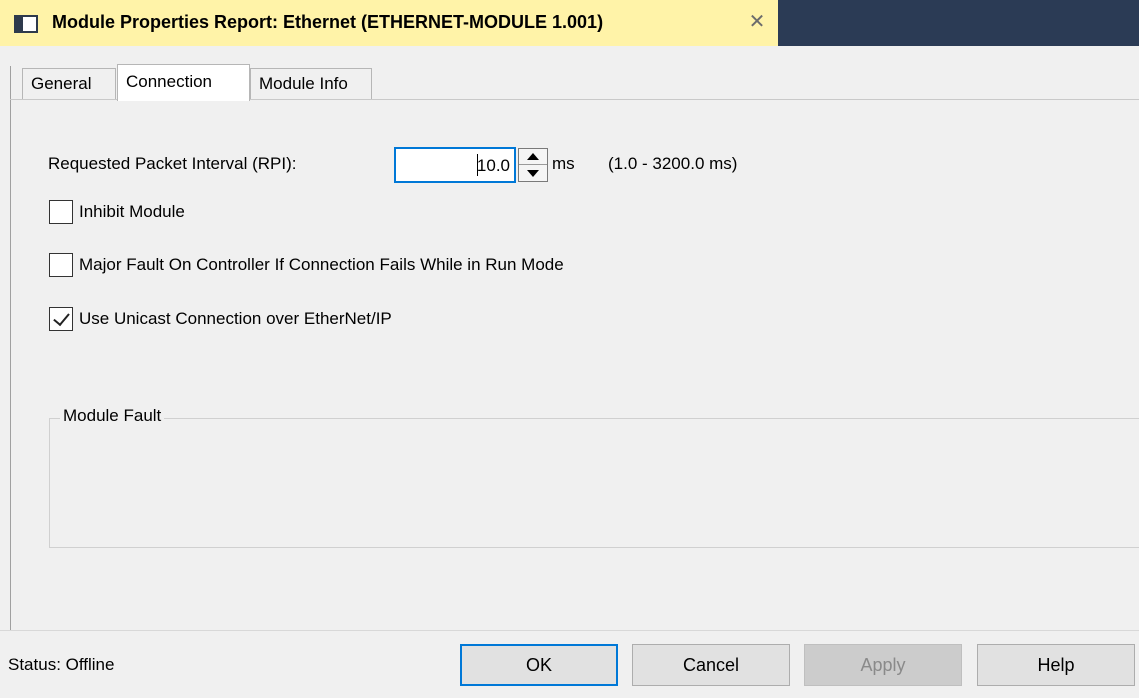  What do you see at coordinates (569, 630) in the screenshot?
I see `footer-divider` at bounding box center [569, 630].